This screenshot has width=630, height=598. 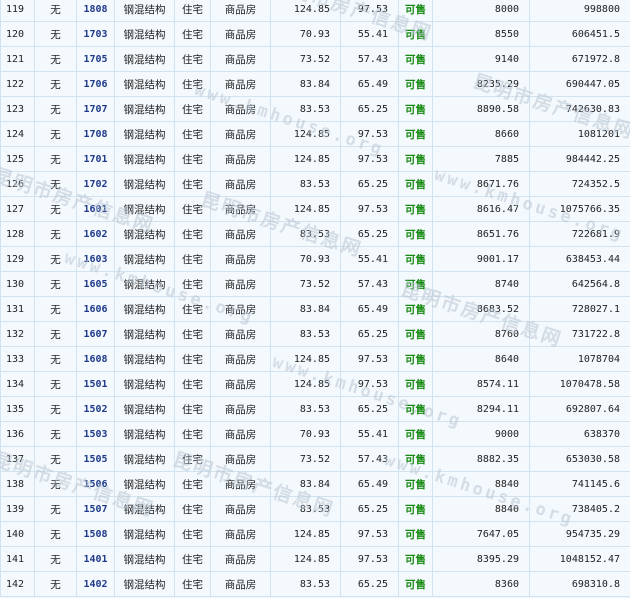 I want to click on cell-price: 8660, so click(x=481, y=134).